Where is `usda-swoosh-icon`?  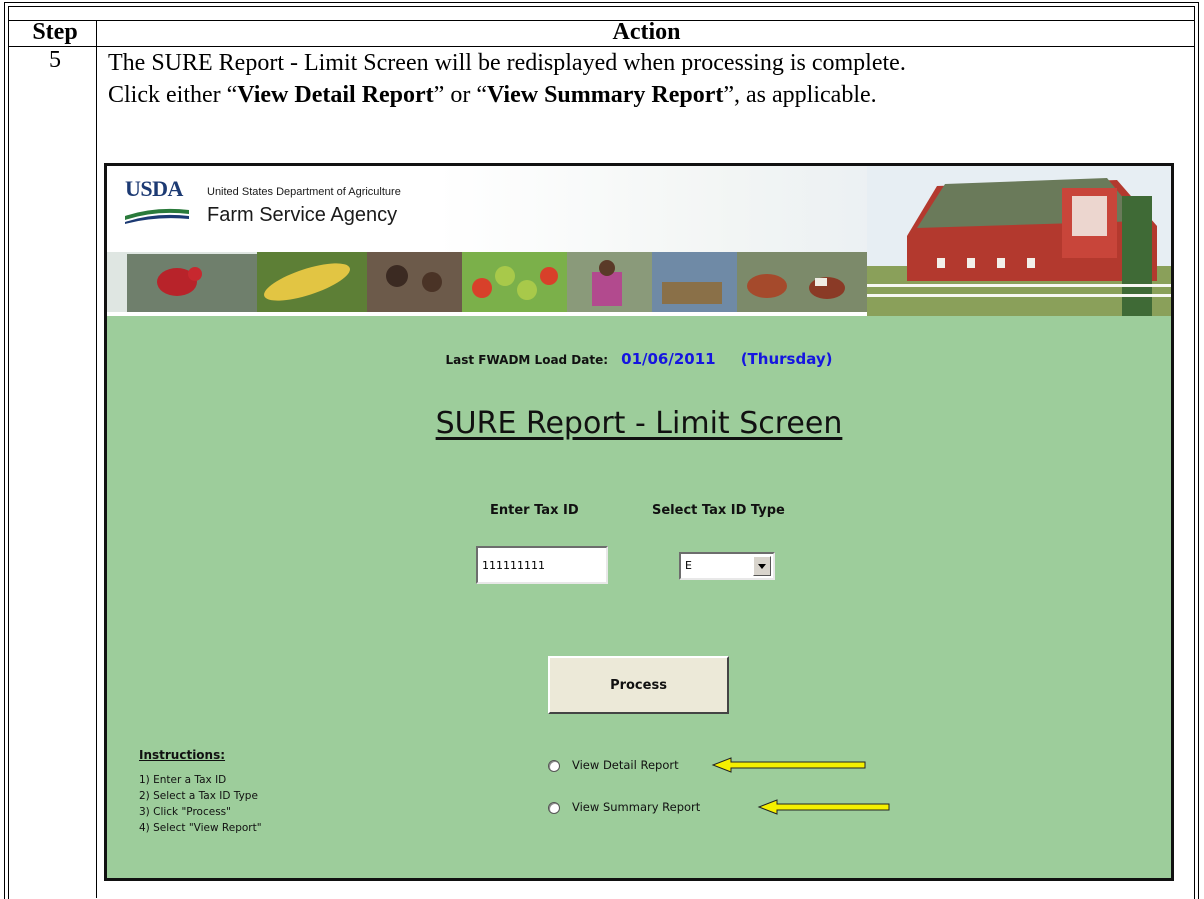
usda-swoosh-icon is located at coordinates (157, 216).